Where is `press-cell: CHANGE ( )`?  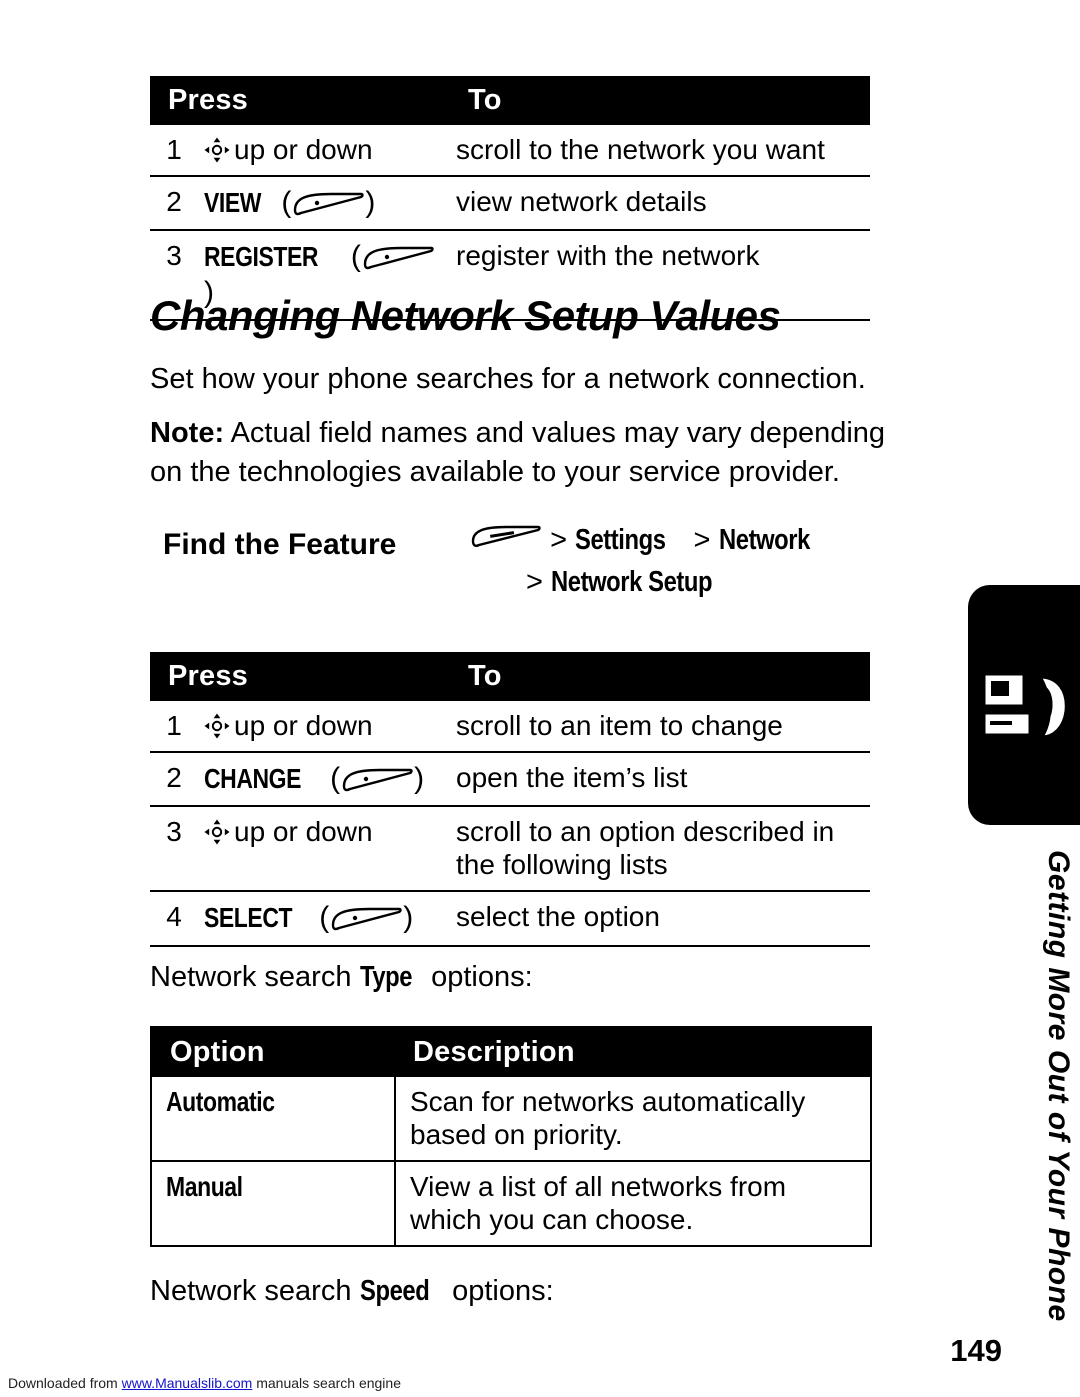
press-cell: CHANGE ( ) is located at coordinates (324, 780).